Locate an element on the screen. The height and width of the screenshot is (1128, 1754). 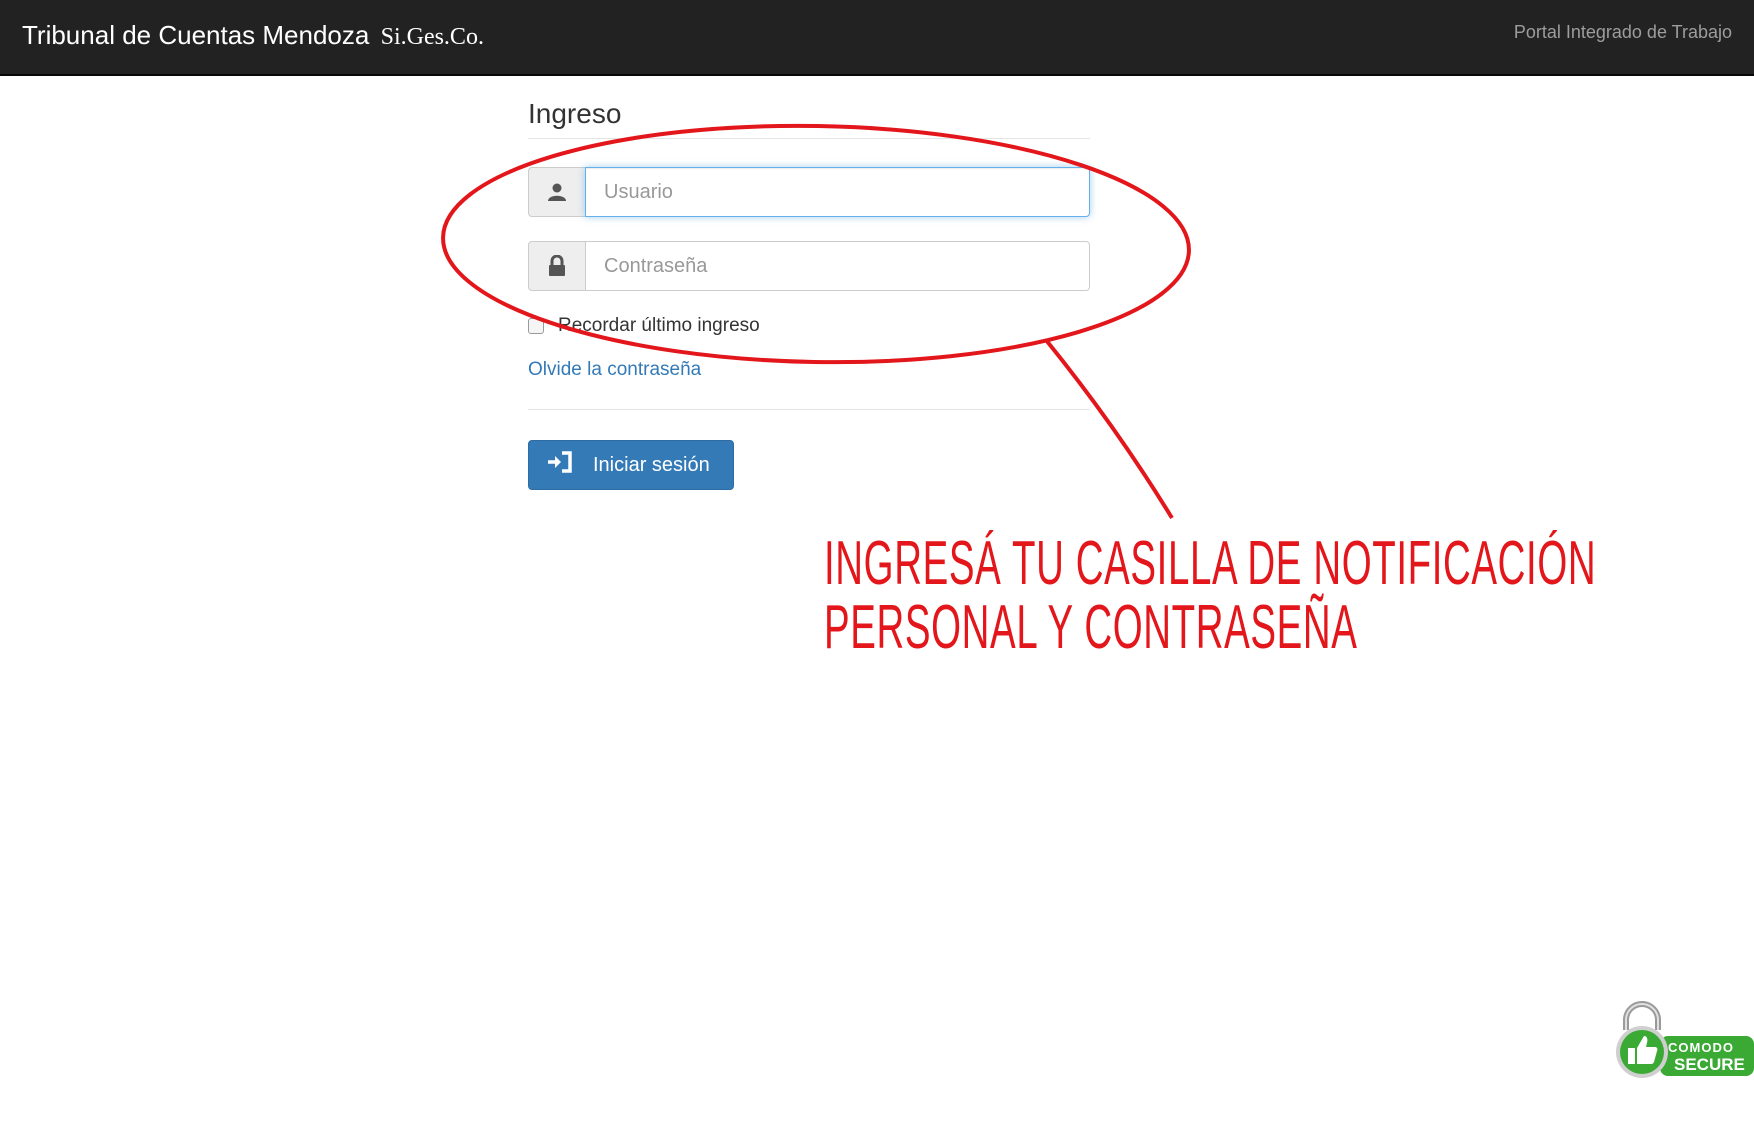
login-title: Ingreso is located at coordinates (809, 118).